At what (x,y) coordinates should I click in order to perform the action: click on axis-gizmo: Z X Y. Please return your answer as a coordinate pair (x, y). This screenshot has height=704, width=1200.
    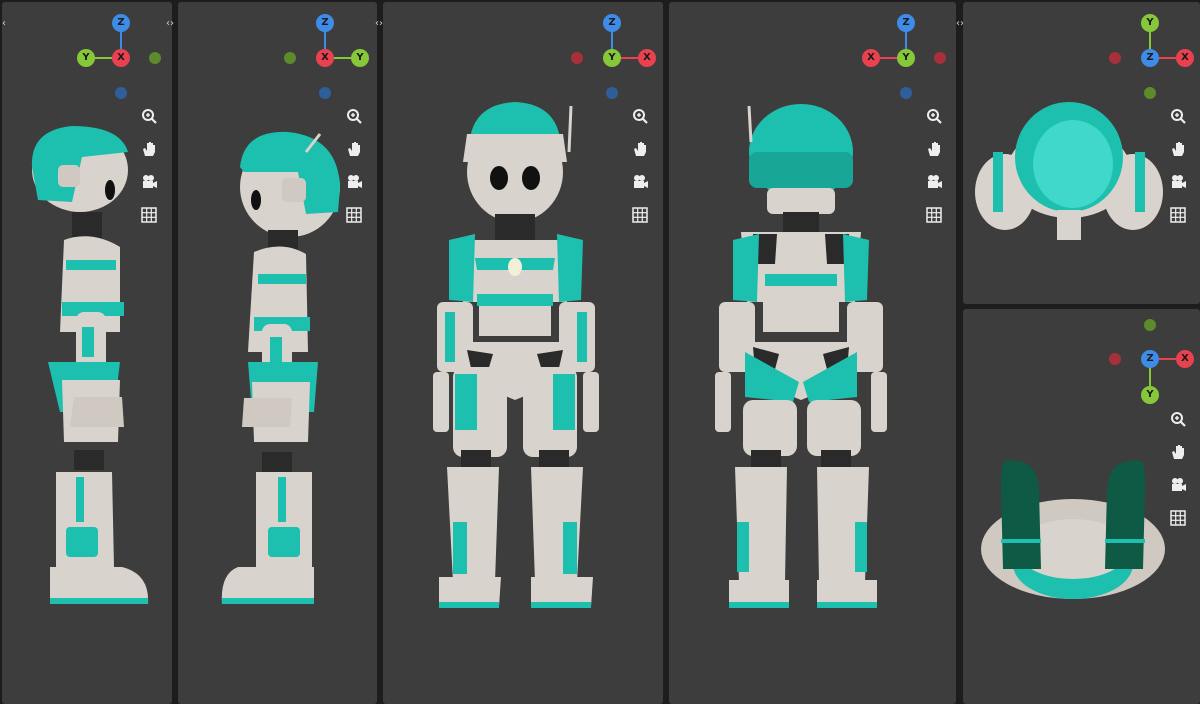
    Looking at the image, I should click on (1145, 364).